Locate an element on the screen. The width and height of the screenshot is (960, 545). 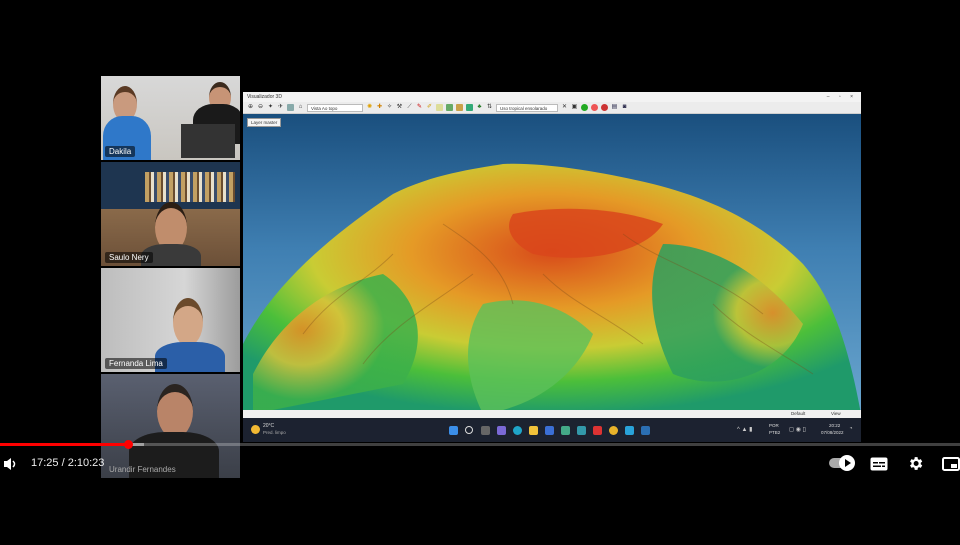
participant-name: Dakila is located at coordinates (120, 151).